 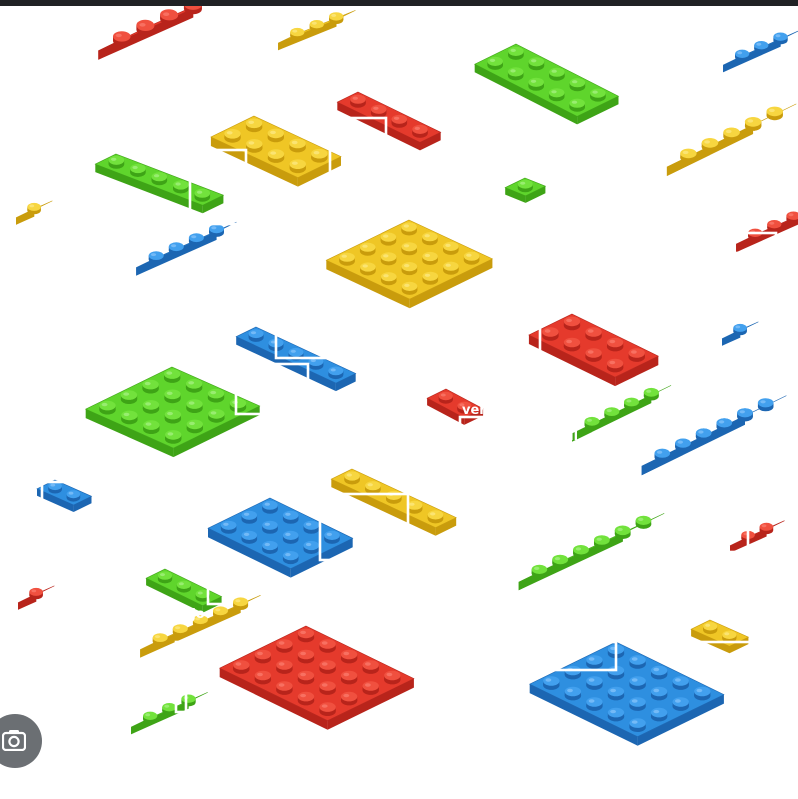 What do you see at coordinates (505, 634) in the screenshot?
I see `color-label: azul` at bounding box center [505, 634].